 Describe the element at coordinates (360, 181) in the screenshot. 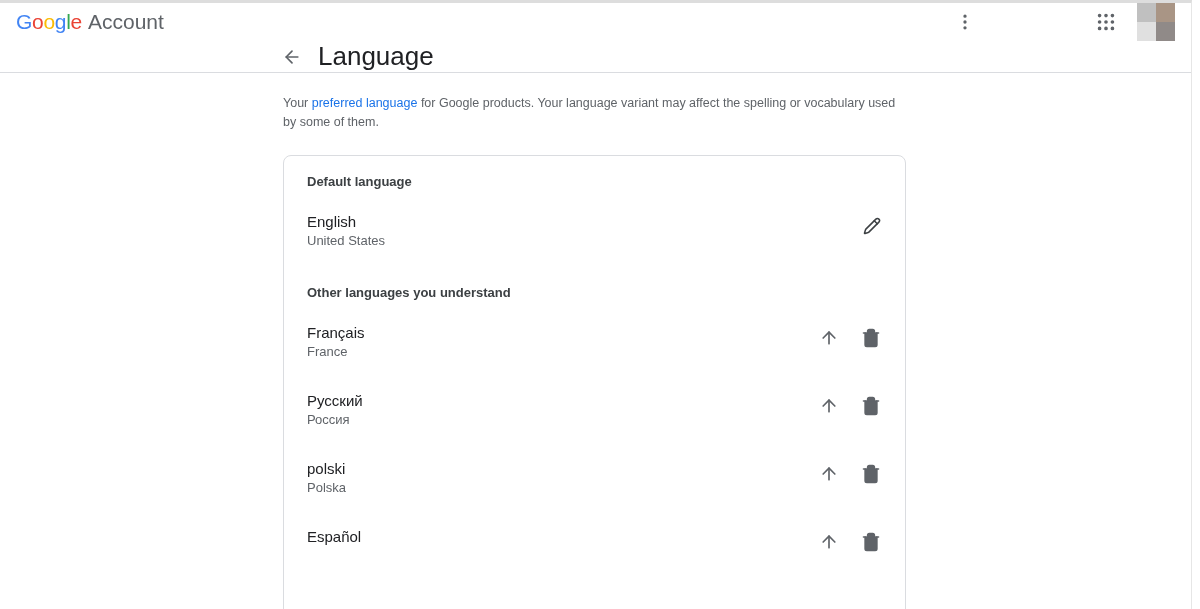

I see `section-heading: Default language` at that location.